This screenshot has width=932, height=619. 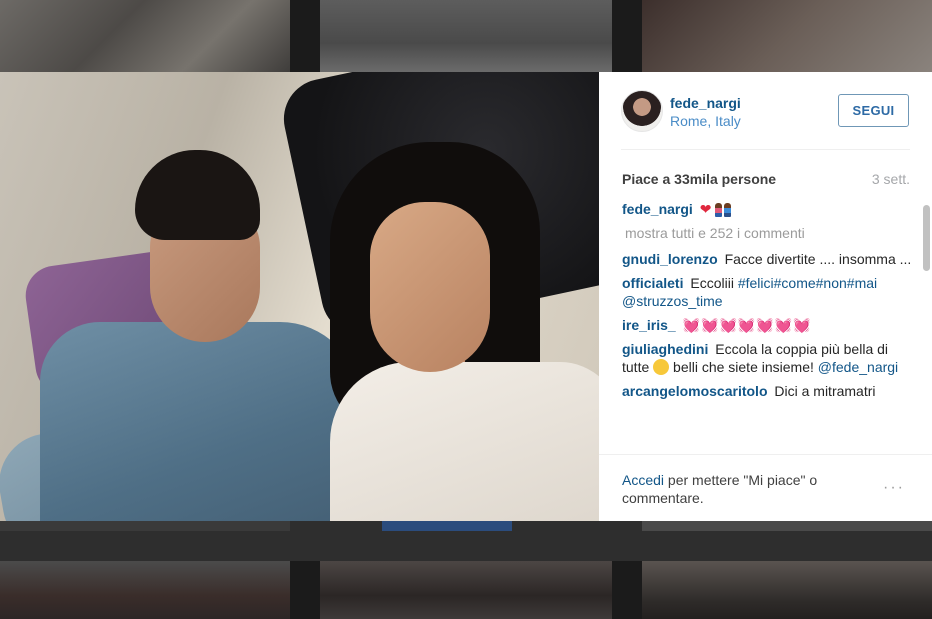 What do you see at coordinates (665, 349) in the screenshot?
I see `comment-username: giuliaghedini` at bounding box center [665, 349].